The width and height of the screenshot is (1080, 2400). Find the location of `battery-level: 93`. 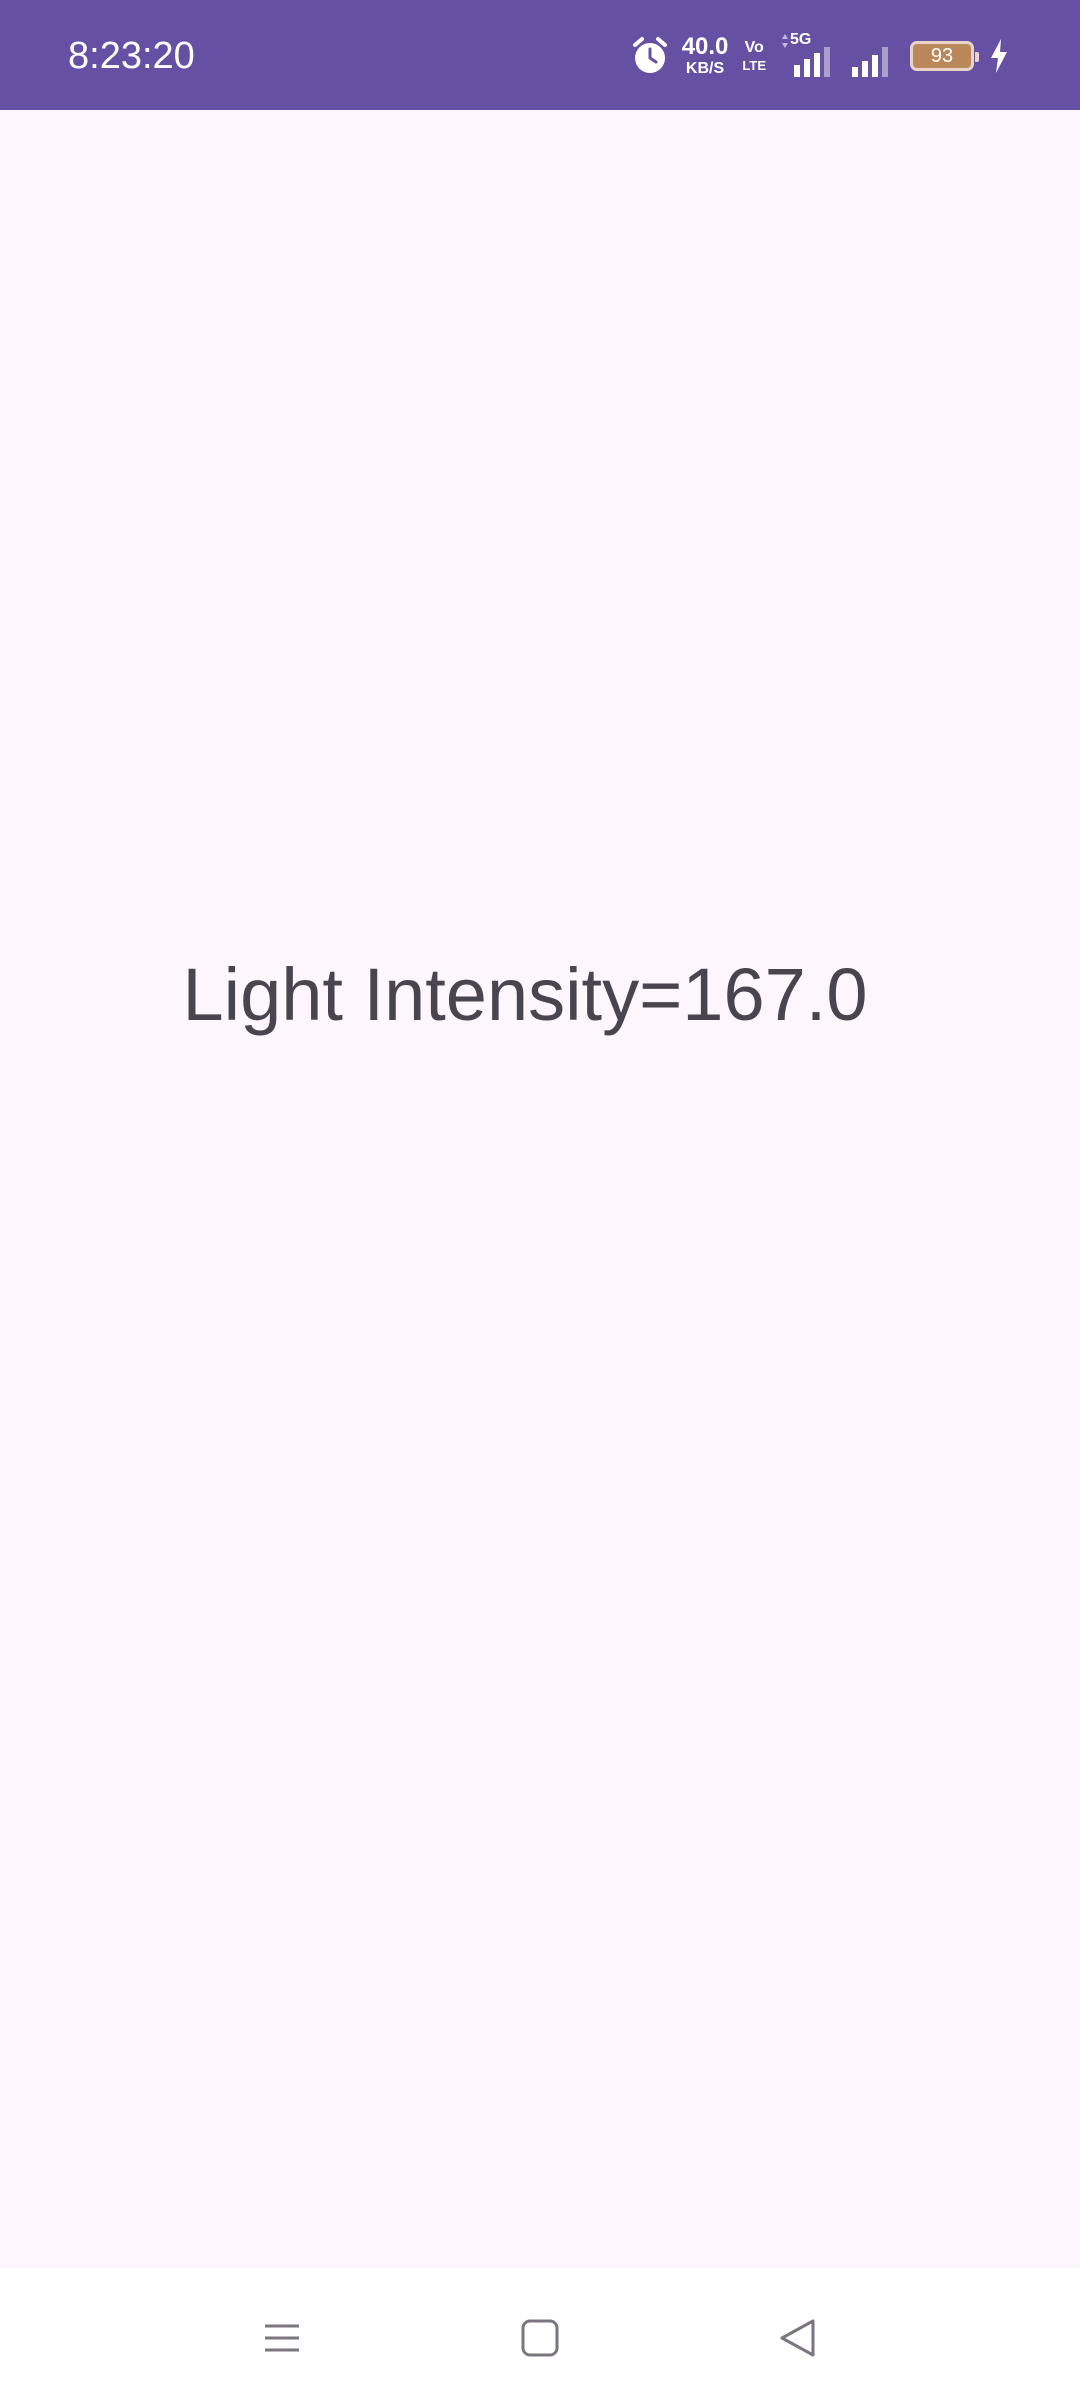

battery-level: 93 is located at coordinates (942, 55).